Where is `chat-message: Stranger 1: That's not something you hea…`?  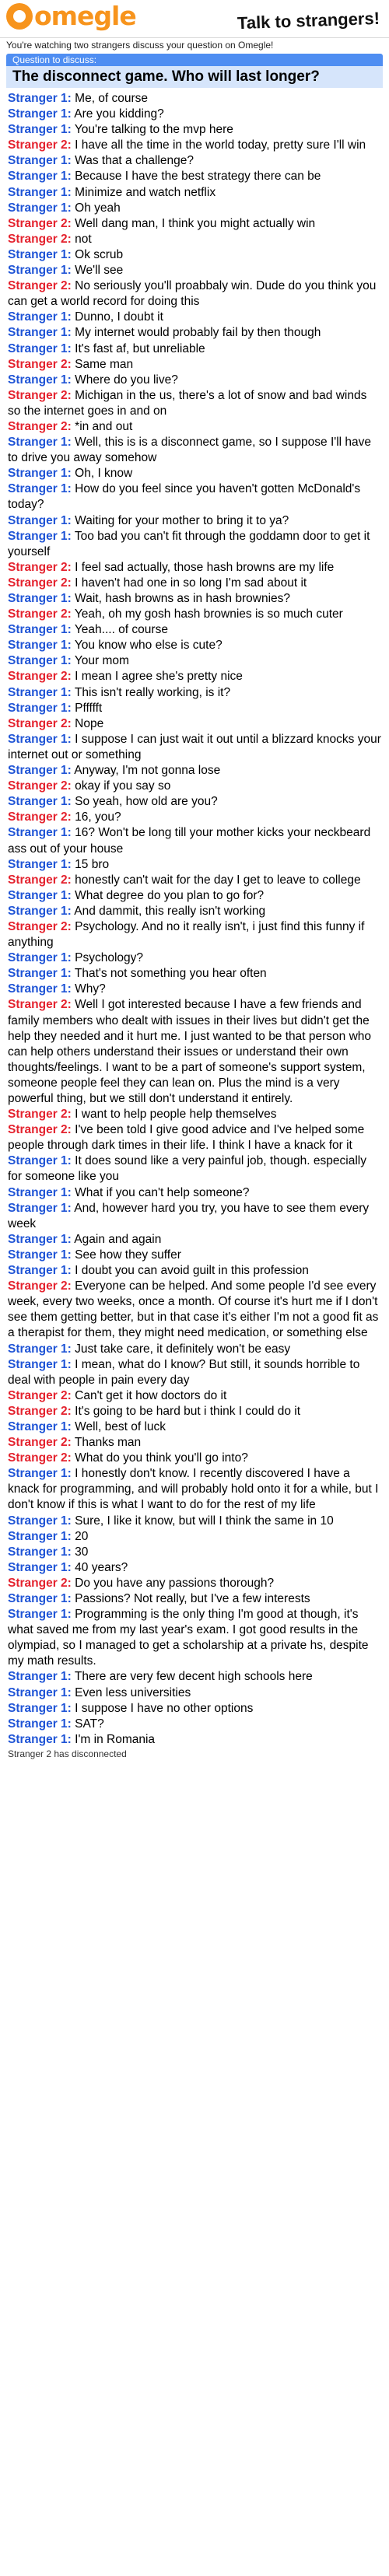
chat-message: Stranger 1: That's not something you hea… is located at coordinates (194, 974).